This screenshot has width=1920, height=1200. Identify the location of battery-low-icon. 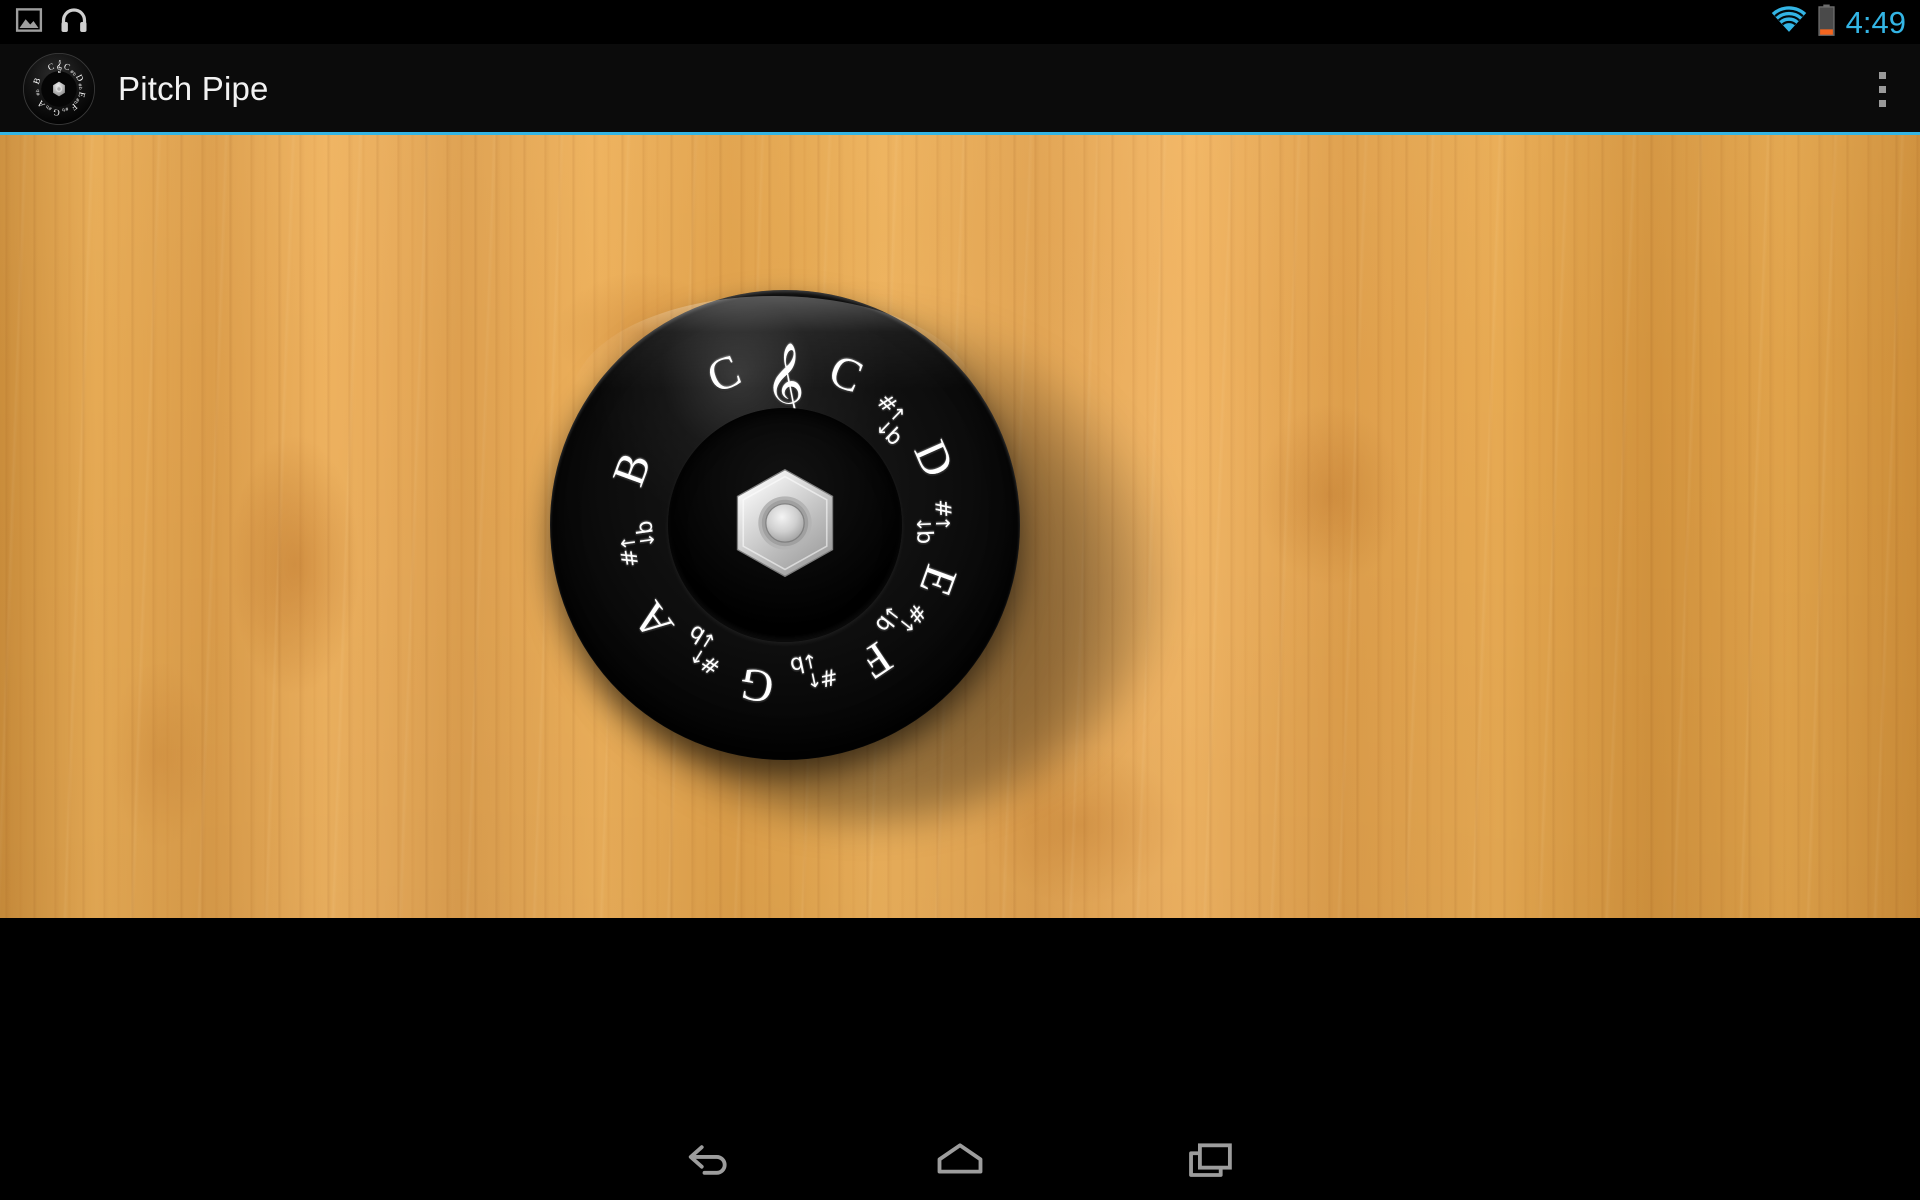
(1826, 22).